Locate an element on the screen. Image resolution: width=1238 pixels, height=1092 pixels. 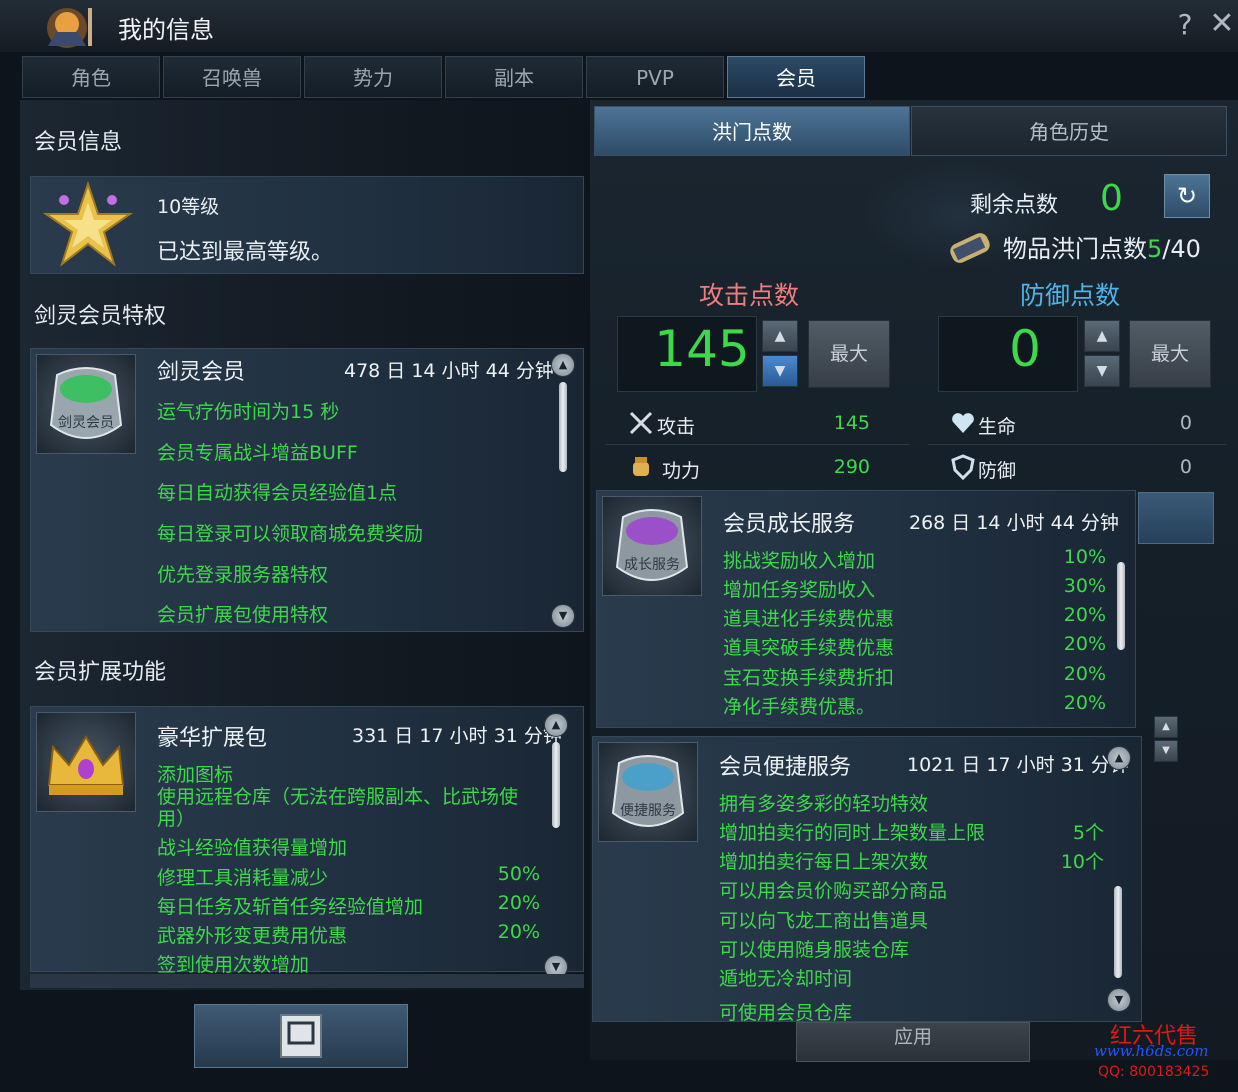
privilege-name: 剑灵会员 is located at coordinates (201, 372).